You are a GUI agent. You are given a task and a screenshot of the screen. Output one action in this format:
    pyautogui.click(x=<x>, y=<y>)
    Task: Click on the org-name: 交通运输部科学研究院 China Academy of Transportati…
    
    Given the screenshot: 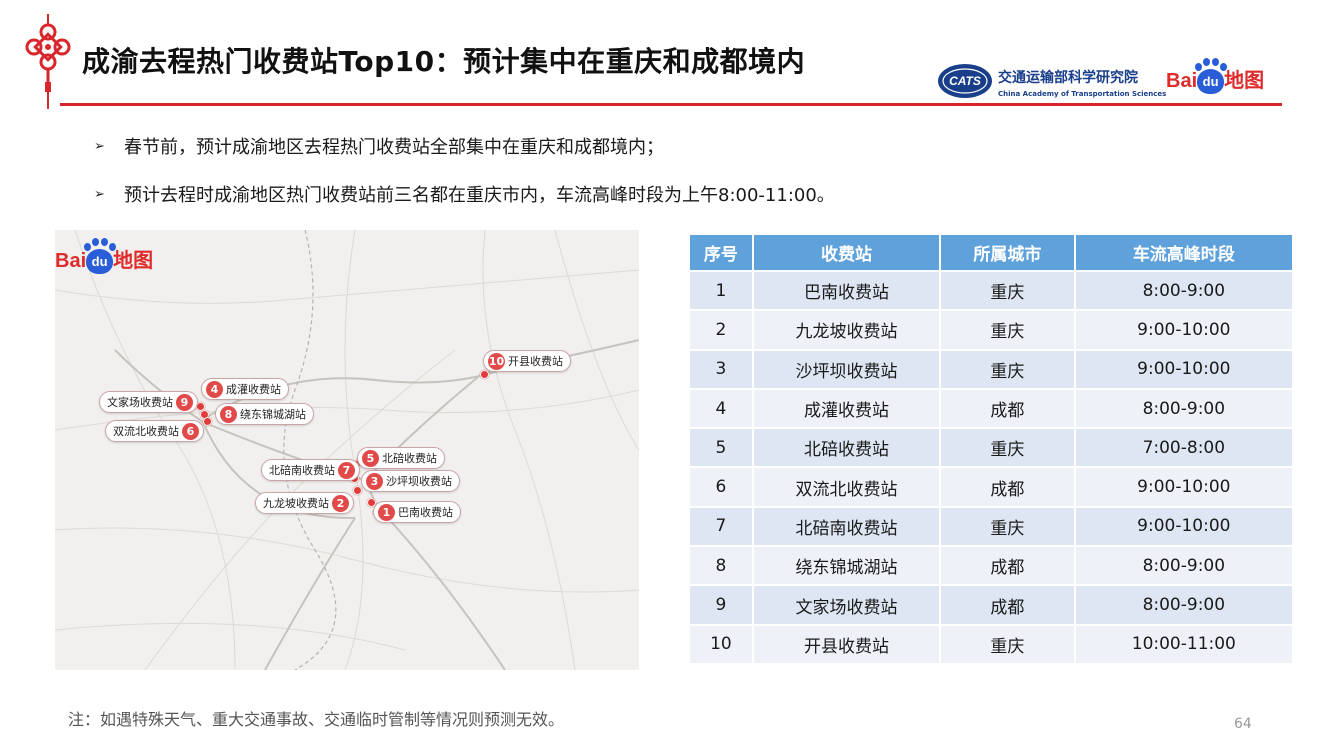 What is the action you would take?
    pyautogui.click(x=1082, y=82)
    